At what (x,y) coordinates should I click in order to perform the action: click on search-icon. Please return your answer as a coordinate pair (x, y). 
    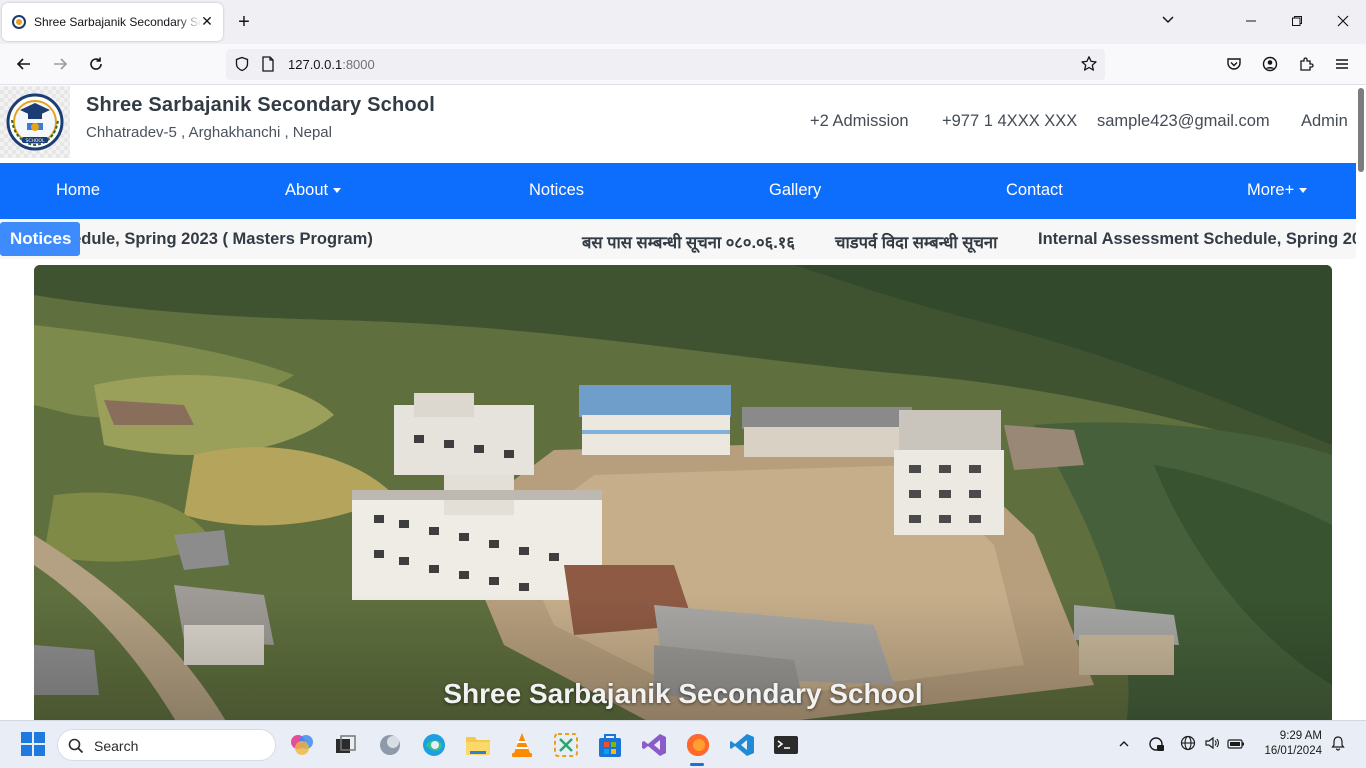
    Looking at the image, I should click on (76, 746).